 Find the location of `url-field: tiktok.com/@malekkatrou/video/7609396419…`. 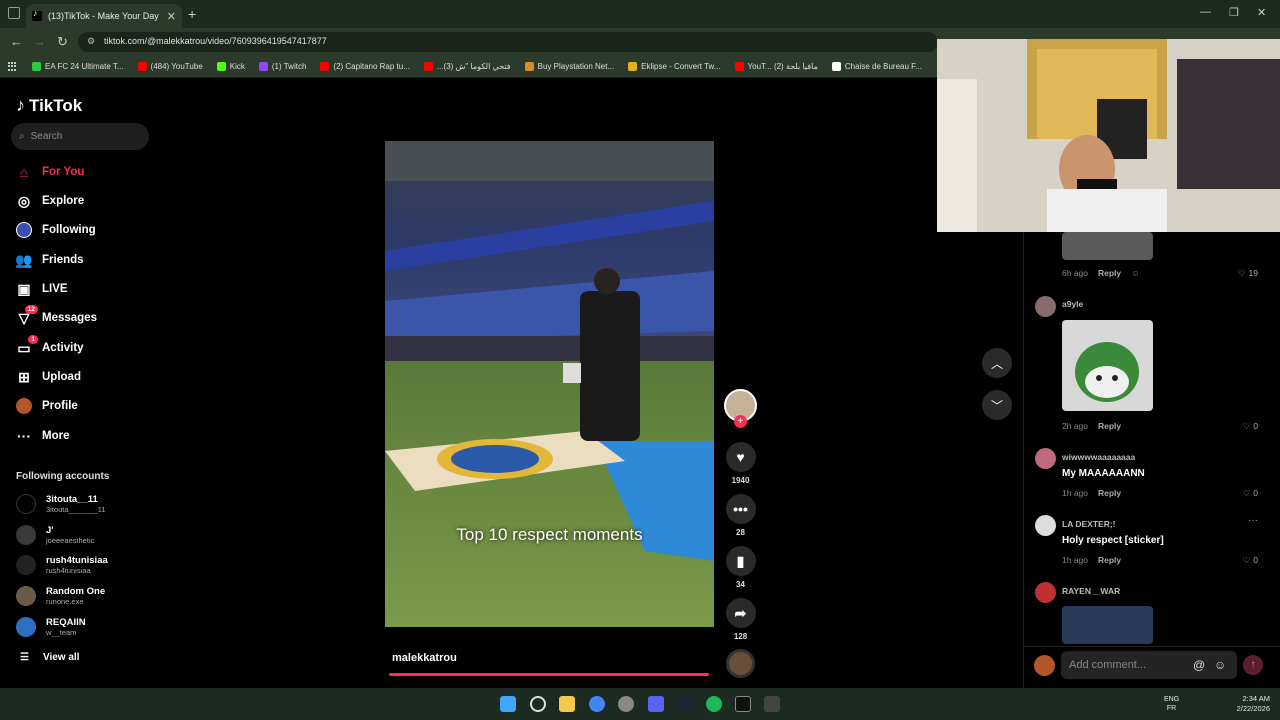

url-field: tiktok.com/@malekkatrou/video/7609396419… is located at coordinates (508, 42).